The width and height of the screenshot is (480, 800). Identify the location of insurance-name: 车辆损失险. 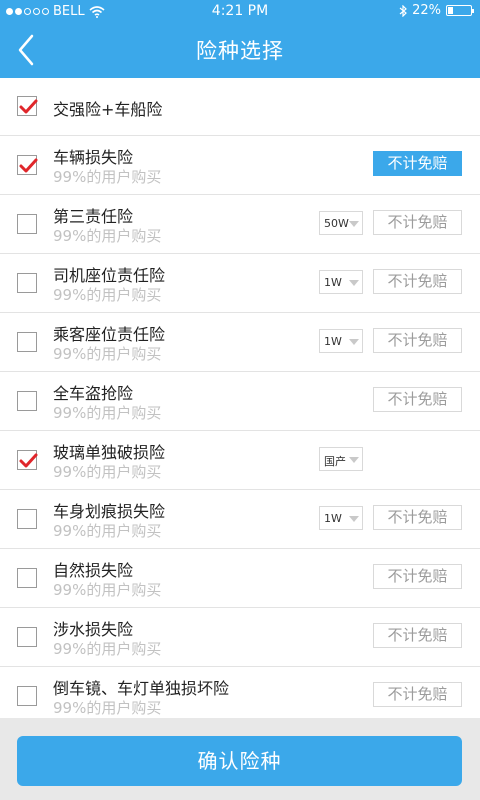
(93, 157).